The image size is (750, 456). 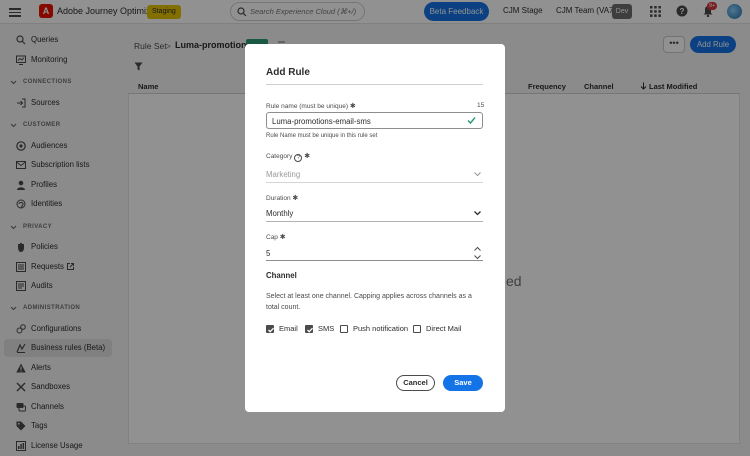 I want to click on valid-checkmark-icon, so click(x=471, y=121).